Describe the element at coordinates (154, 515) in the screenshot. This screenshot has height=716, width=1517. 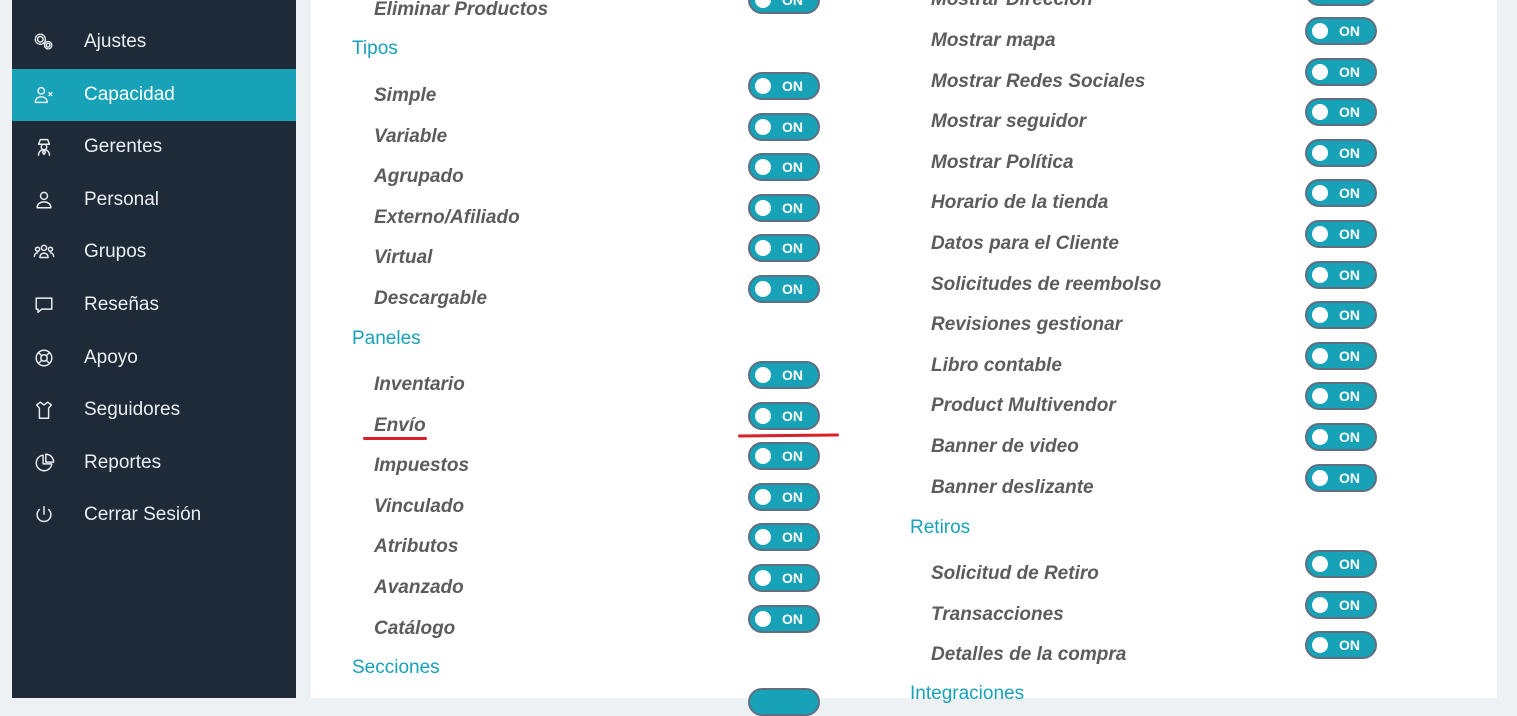
I see `sidebar-item-cerrar-sesión: Cerrar Sesión` at that location.